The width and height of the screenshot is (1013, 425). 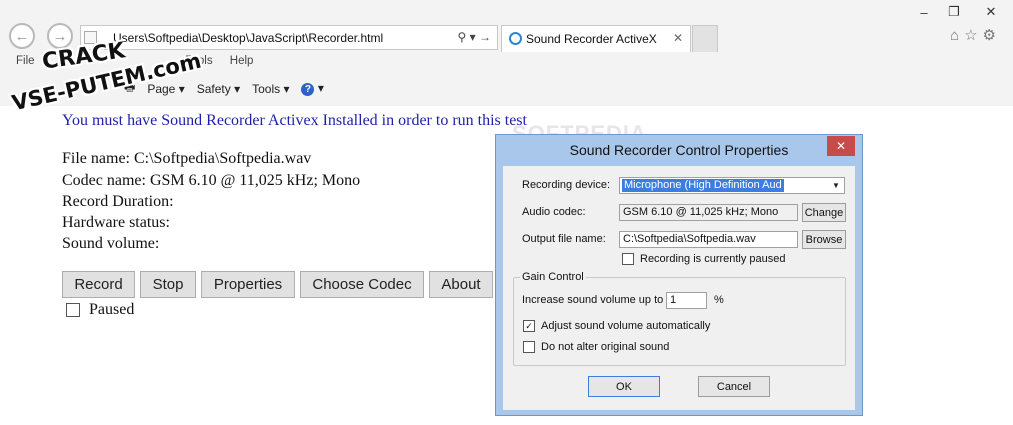 I want to click on file-name-text: File name: C:\Softpedia\Softpedia.wav, so click(x=187, y=158).